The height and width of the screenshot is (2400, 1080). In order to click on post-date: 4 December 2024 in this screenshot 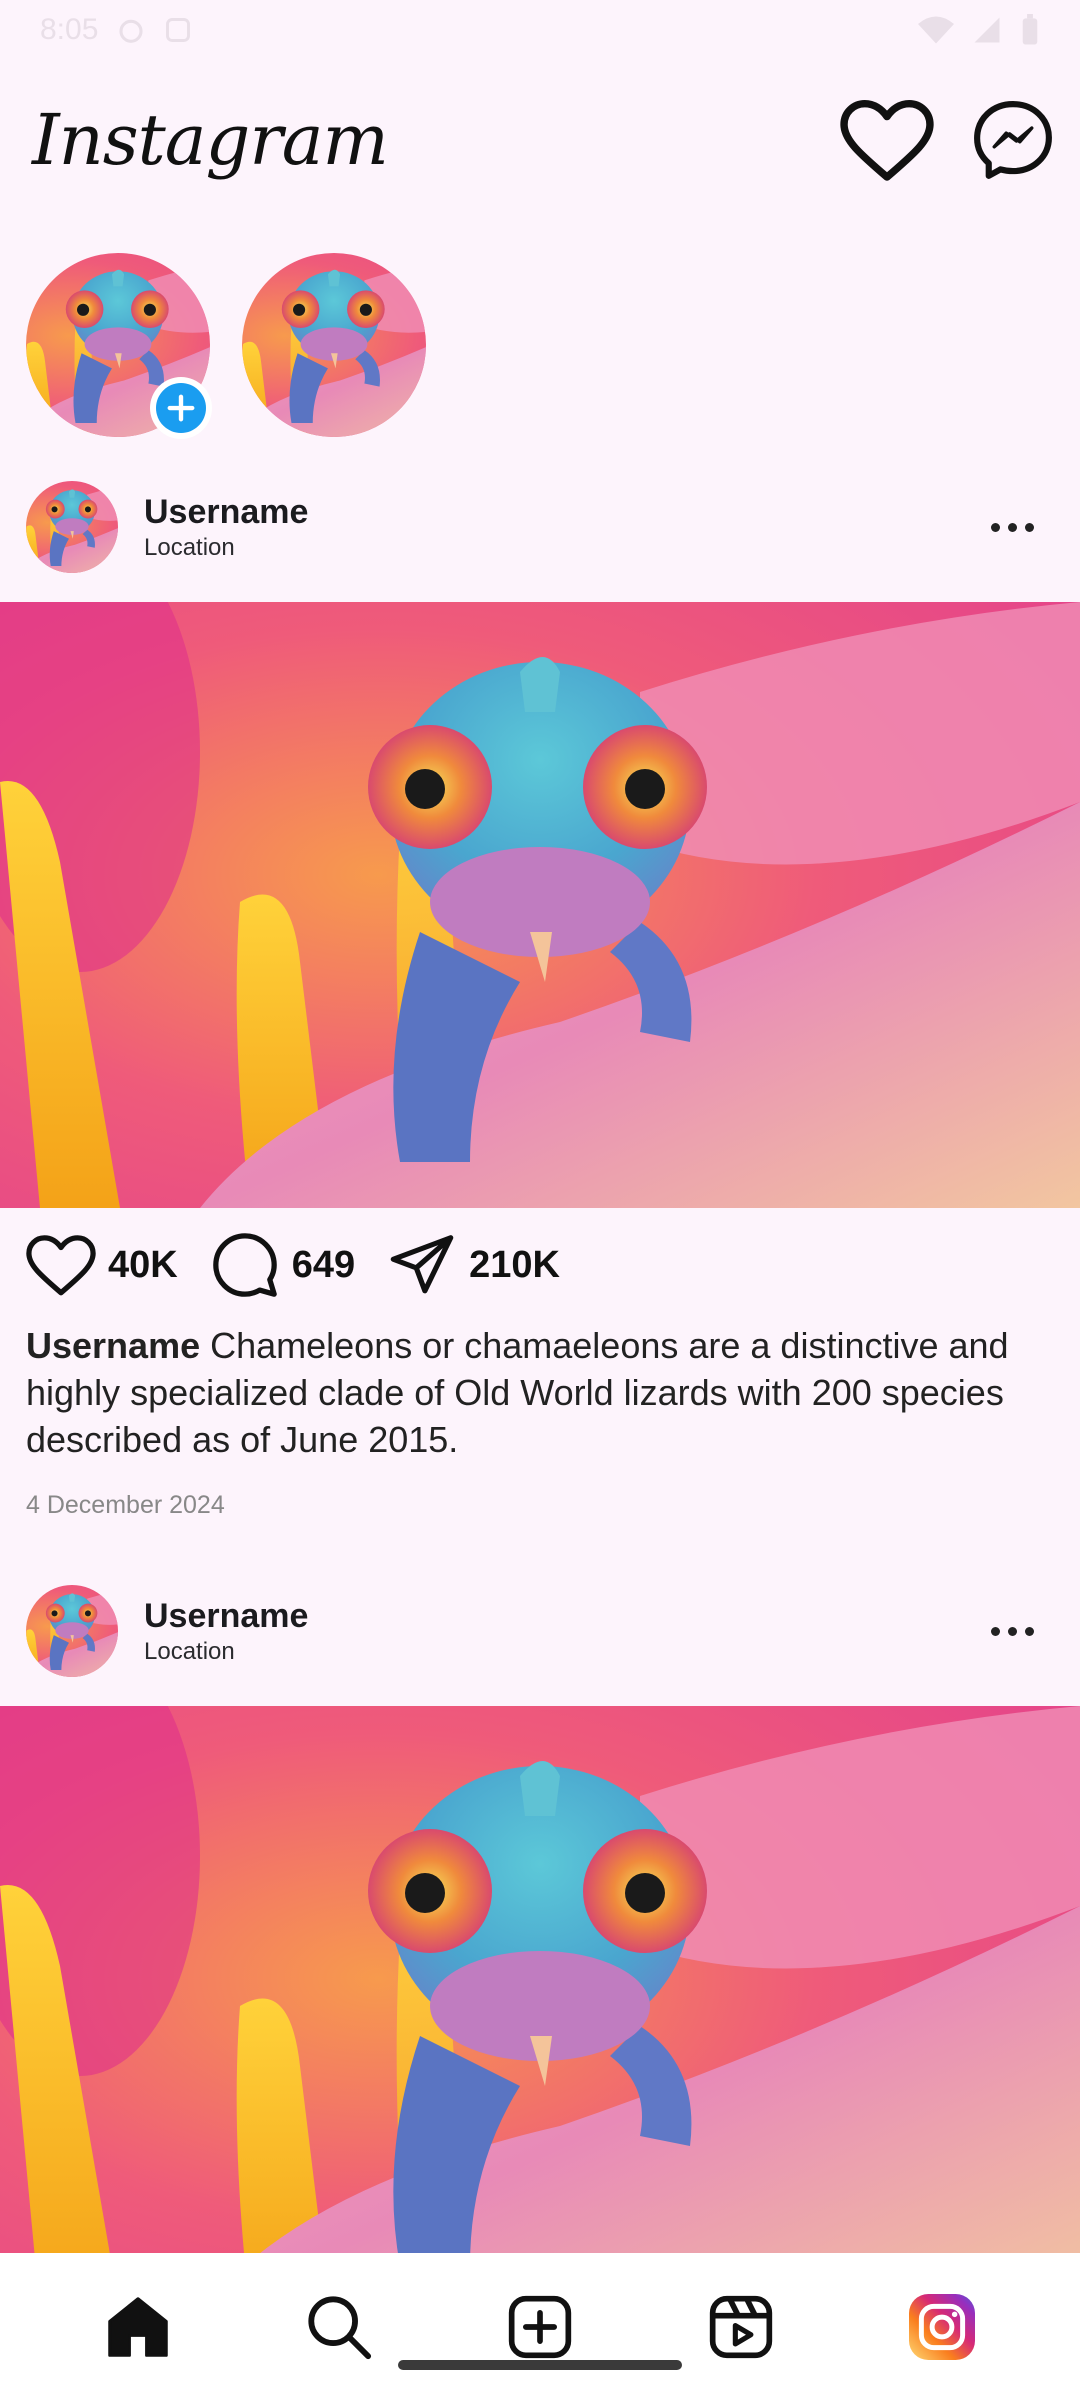, I will do `click(125, 1505)`.